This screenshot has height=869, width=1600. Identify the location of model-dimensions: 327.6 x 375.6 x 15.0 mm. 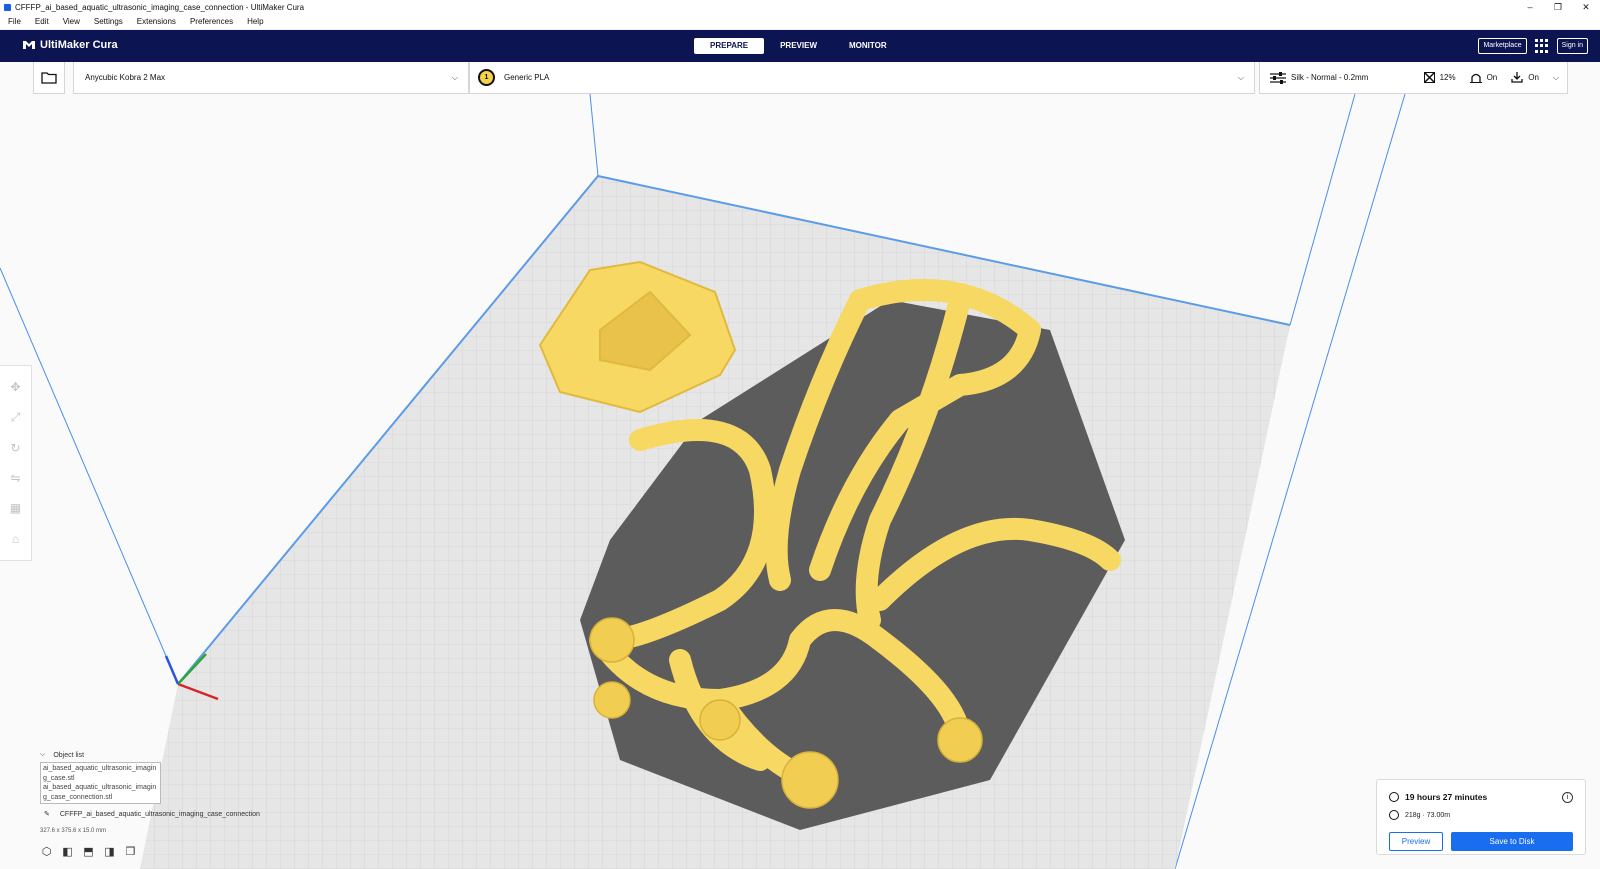
(73, 831).